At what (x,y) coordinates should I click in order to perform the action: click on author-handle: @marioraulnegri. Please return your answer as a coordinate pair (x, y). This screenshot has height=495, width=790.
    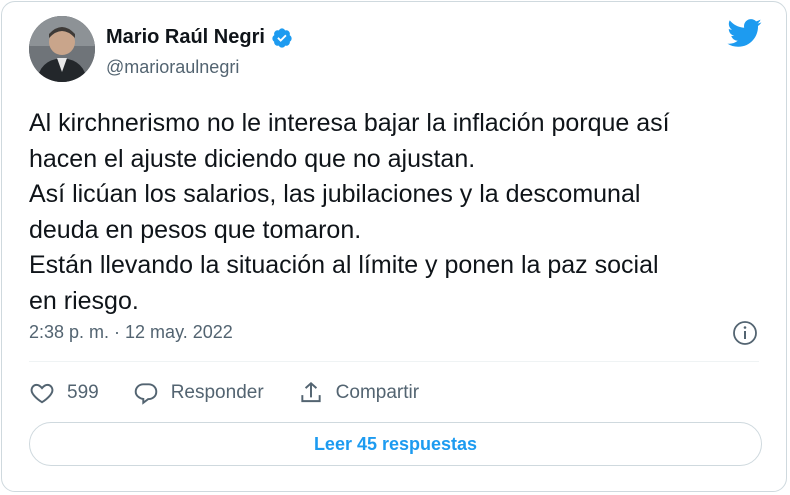
    Looking at the image, I should click on (172, 67).